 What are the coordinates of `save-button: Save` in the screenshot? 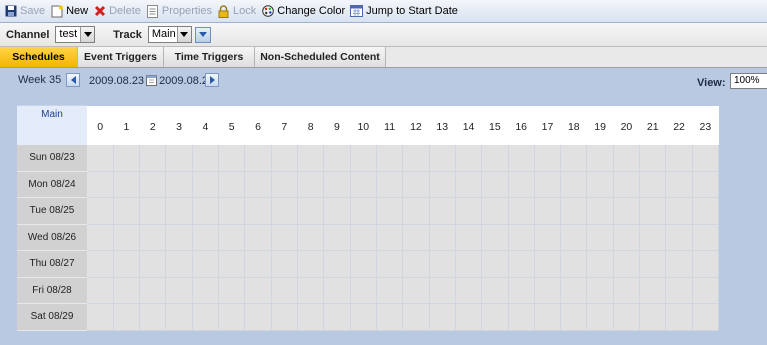 It's located at (26, 11).